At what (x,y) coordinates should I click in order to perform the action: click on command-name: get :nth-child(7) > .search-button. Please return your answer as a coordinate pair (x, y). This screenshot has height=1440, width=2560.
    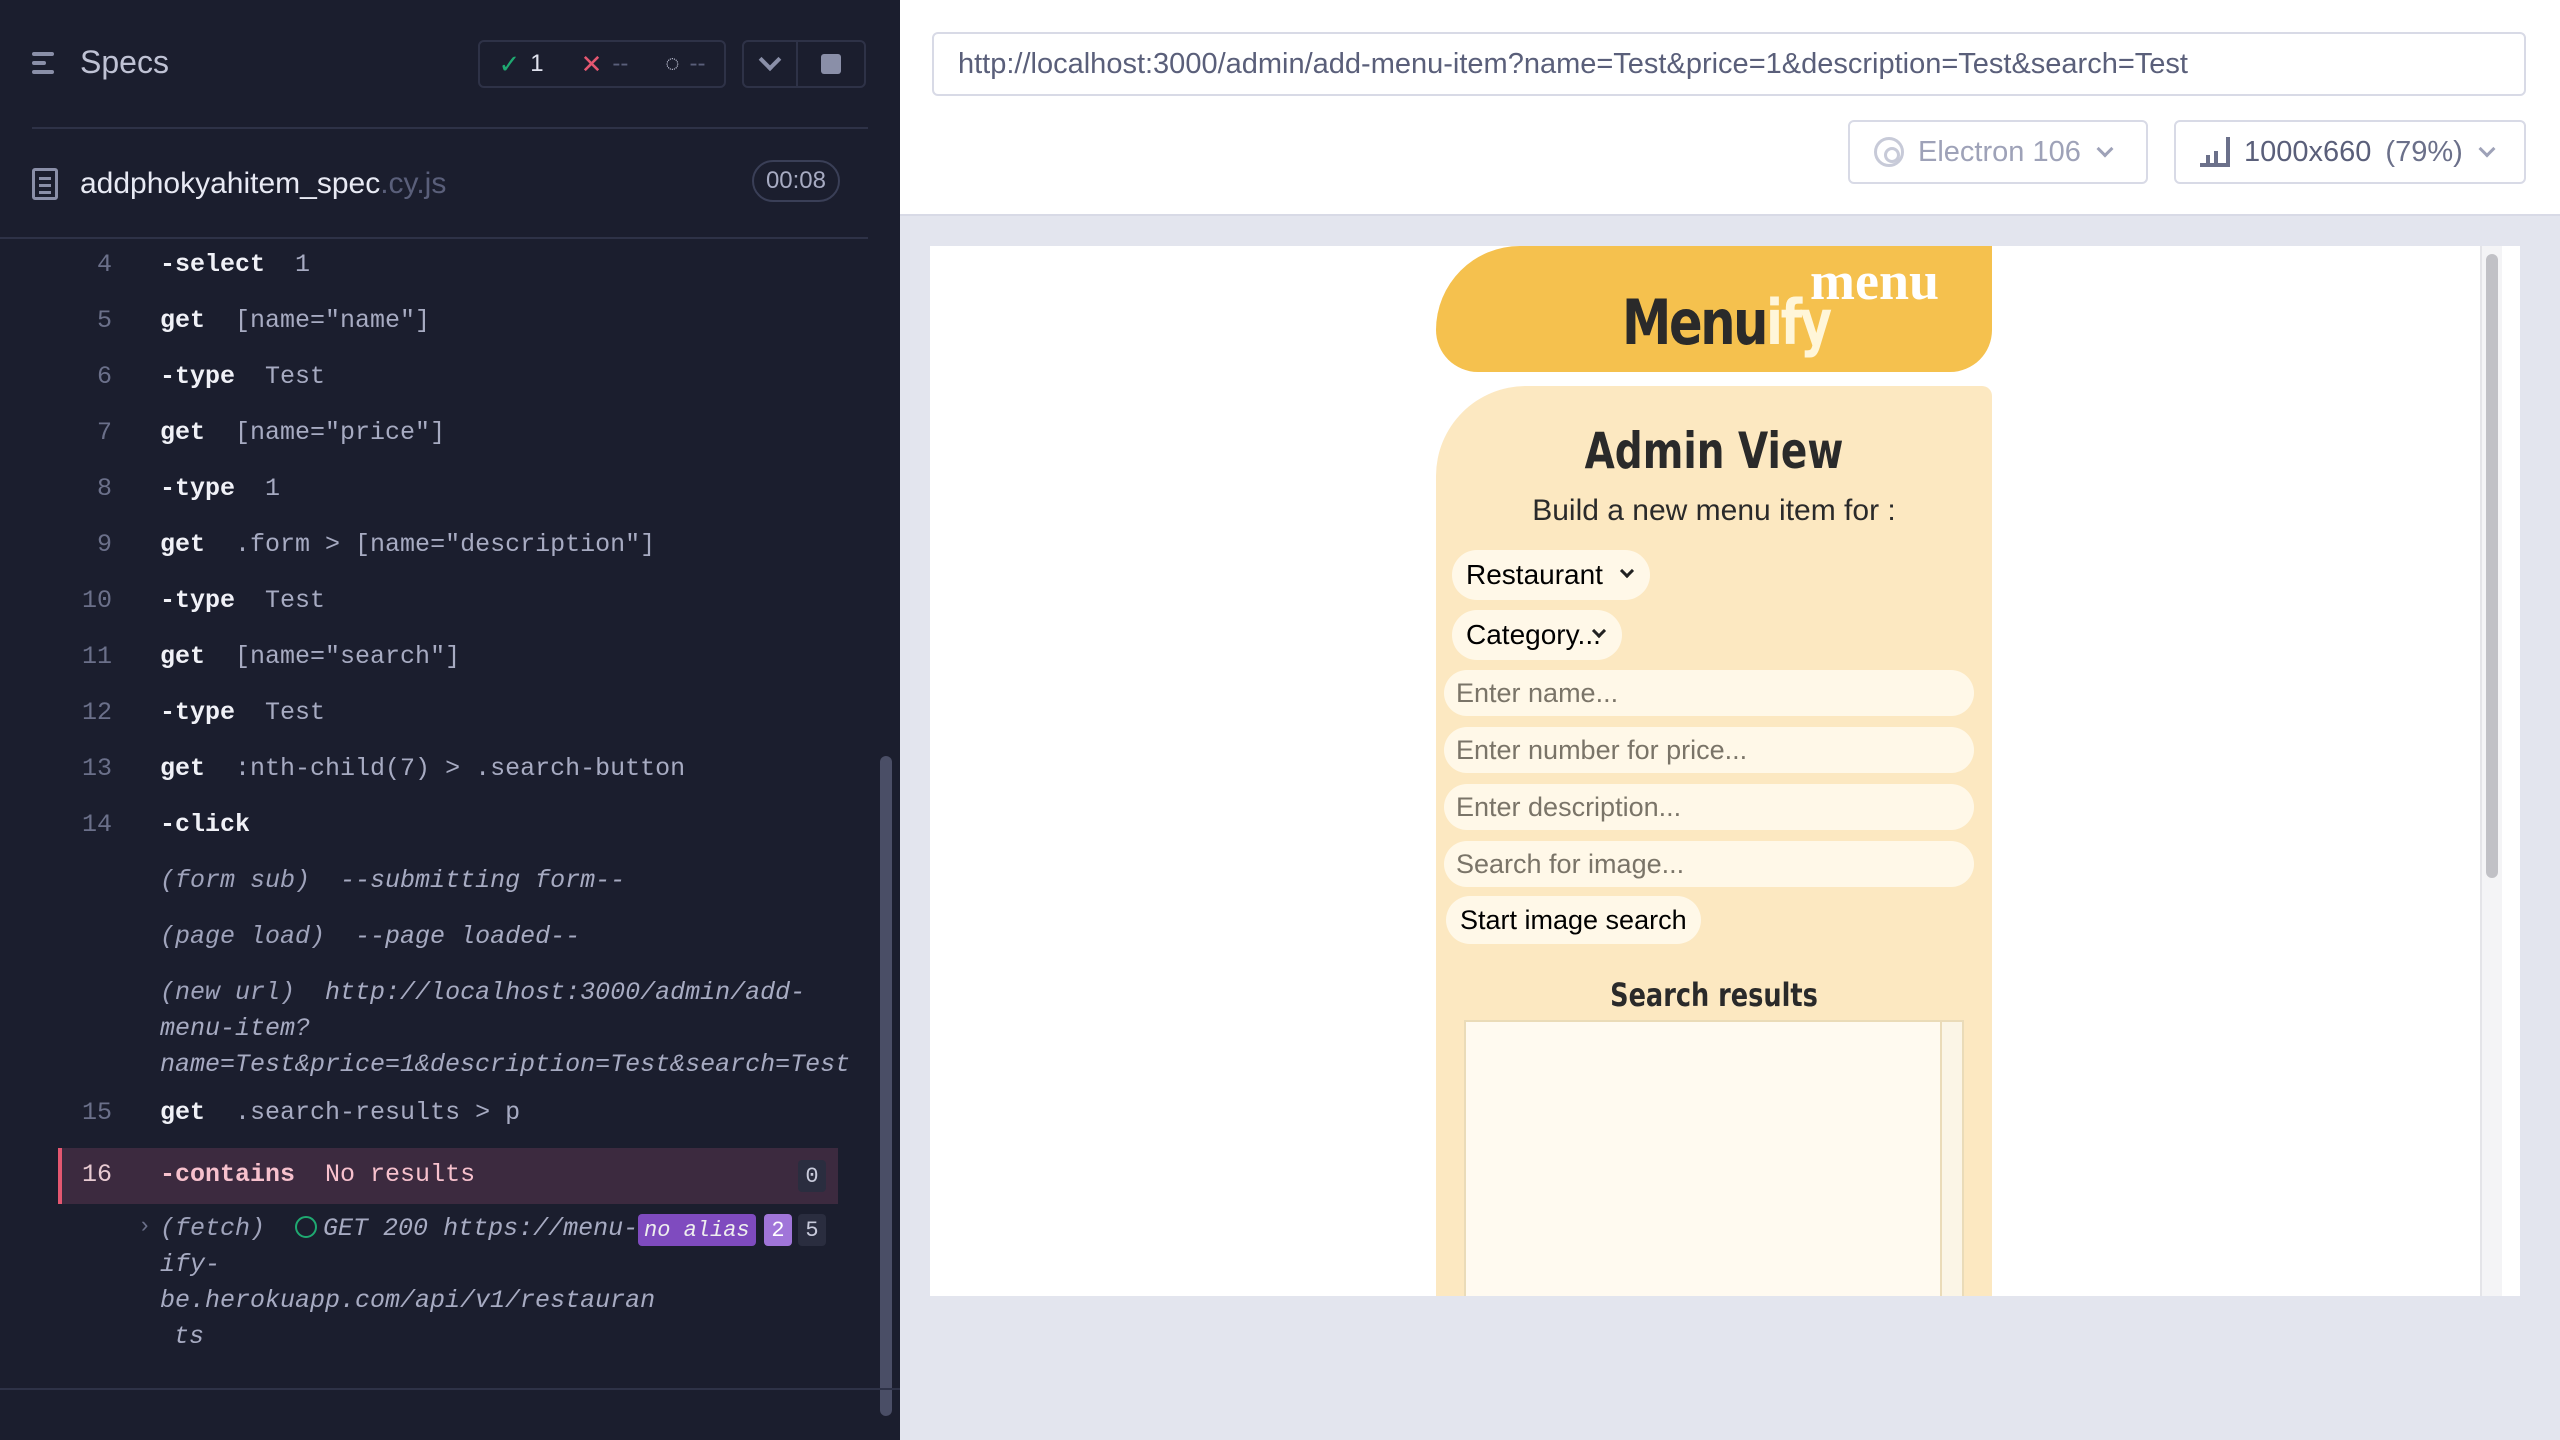
    Looking at the image, I should click on (423, 768).